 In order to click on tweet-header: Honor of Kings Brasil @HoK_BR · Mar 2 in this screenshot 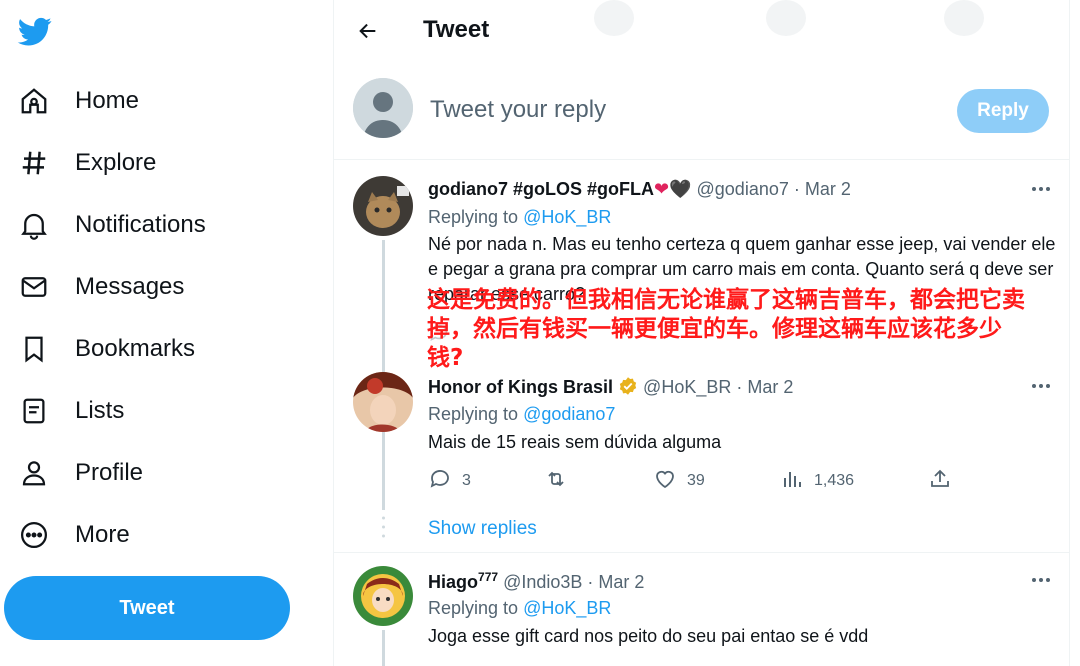, I will do `click(610, 388)`.